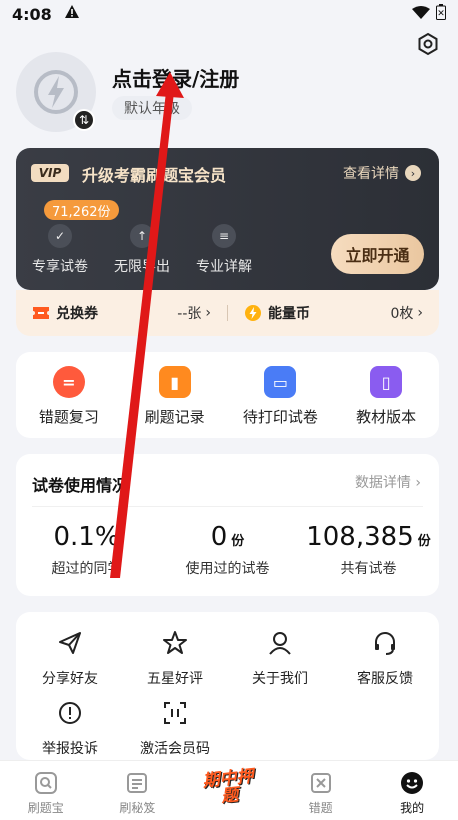 The height and width of the screenshot is (820, 458). Describe the element at coordinates (289, 314) in the screenshot. I see `coin-label: 能量币` at that location.